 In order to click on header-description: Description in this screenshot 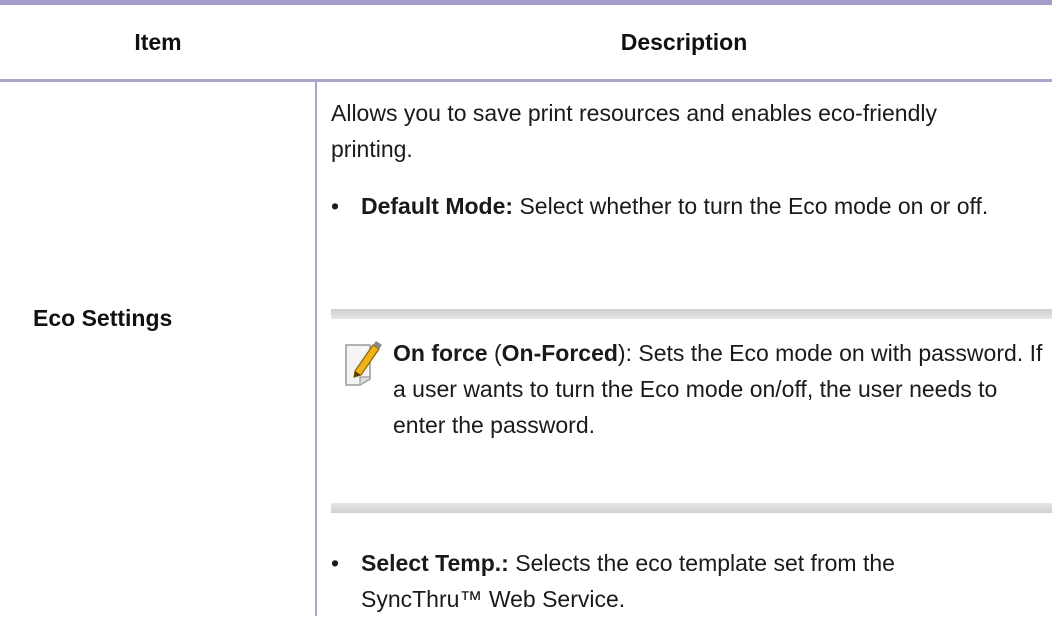, I will do `click(684, 42)`.